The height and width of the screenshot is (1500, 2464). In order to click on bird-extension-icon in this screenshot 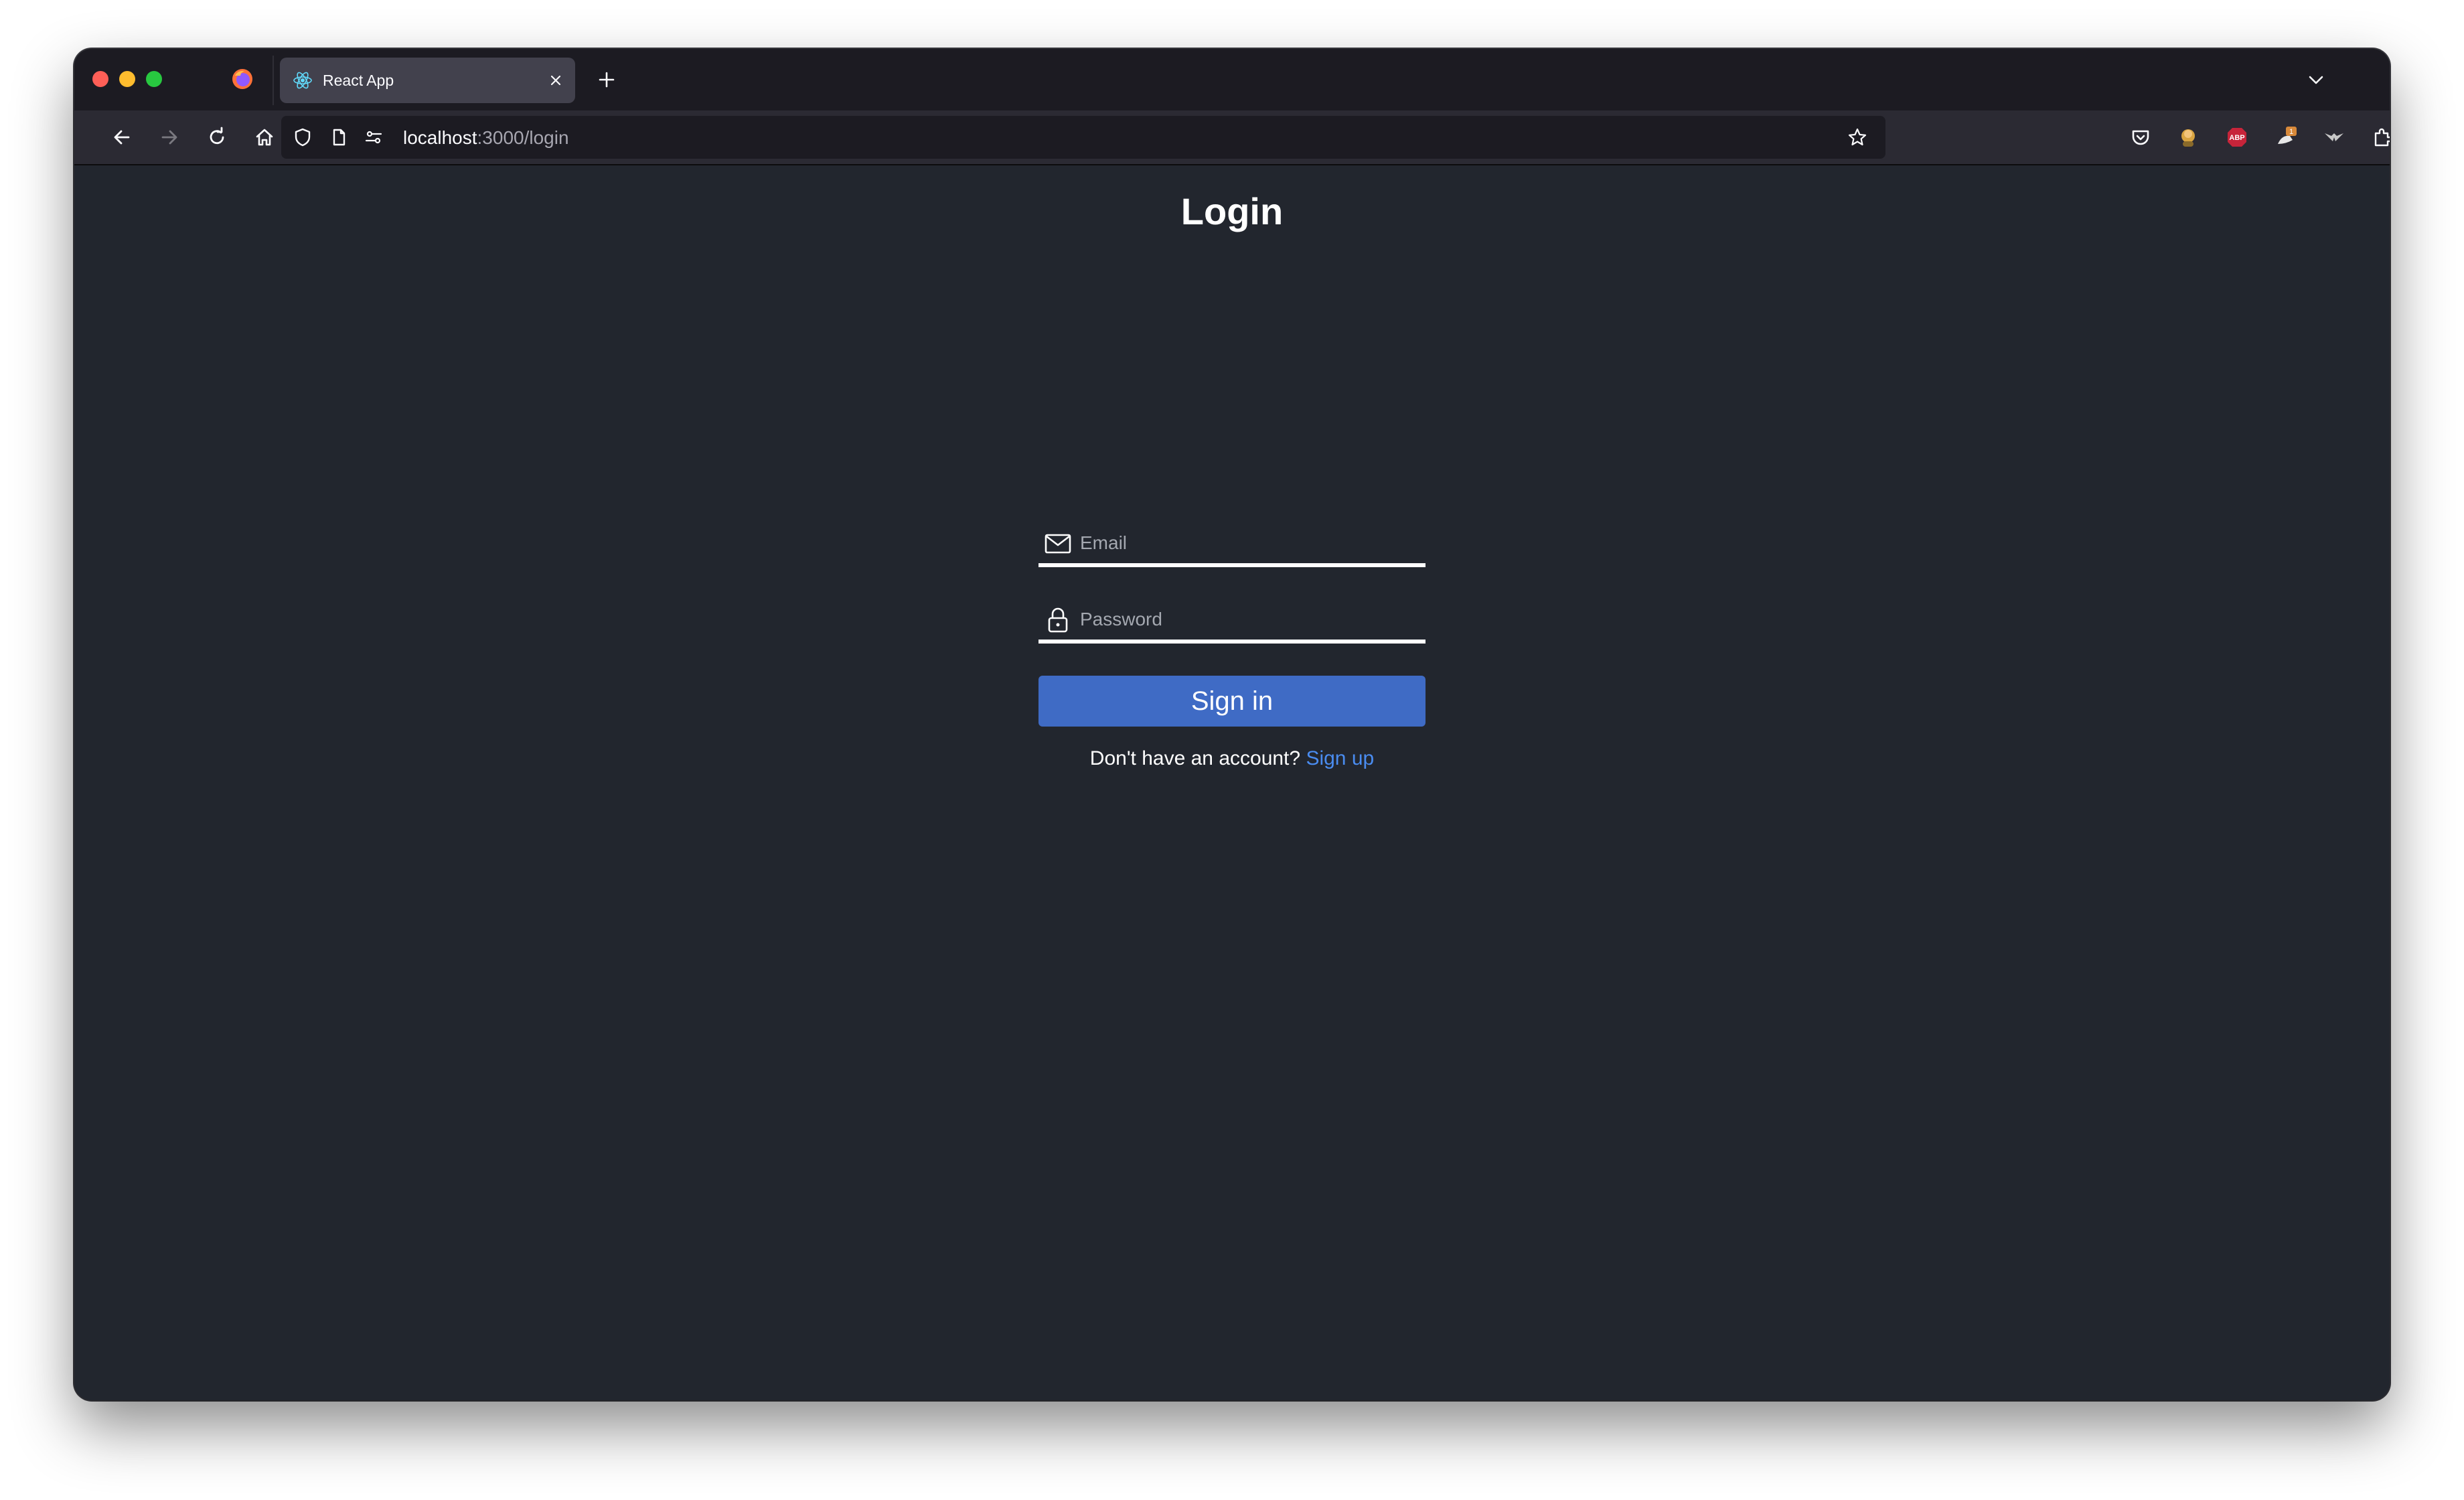, I will do `click(2334, 137)`.